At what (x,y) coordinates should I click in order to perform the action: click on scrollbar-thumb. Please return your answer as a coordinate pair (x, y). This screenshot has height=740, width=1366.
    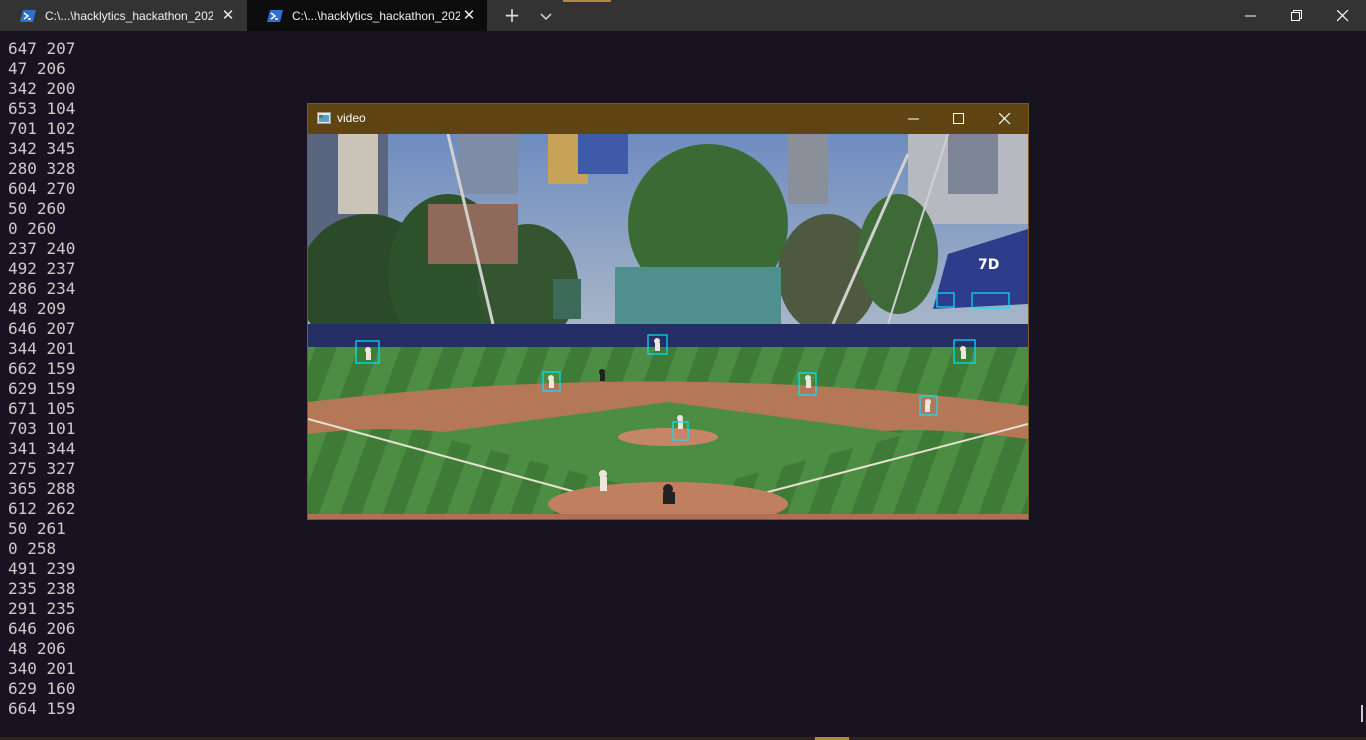
    Looking at the image, I should click on (1362, 713).